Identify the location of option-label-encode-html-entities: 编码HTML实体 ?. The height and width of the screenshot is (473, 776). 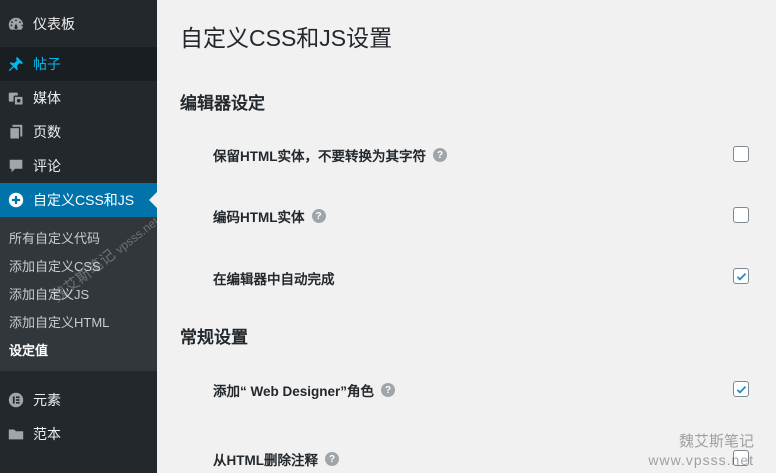
(269, 216).